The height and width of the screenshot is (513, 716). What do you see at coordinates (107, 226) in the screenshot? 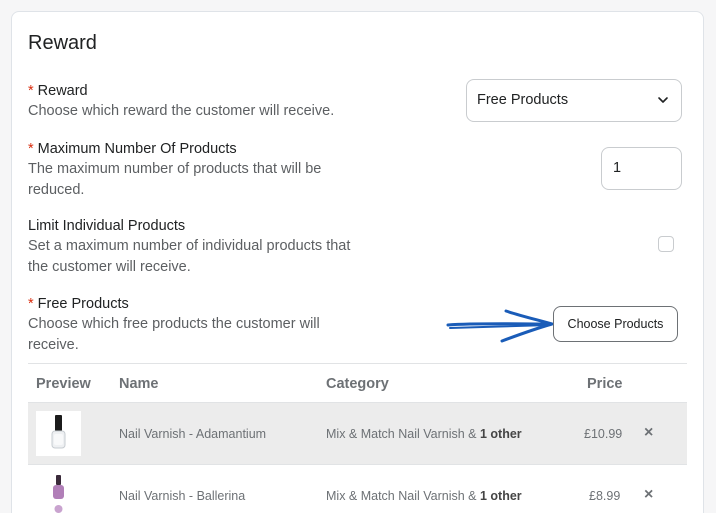
I see `limit-label: Limit Individual Products` at bounding box center [107, 226].